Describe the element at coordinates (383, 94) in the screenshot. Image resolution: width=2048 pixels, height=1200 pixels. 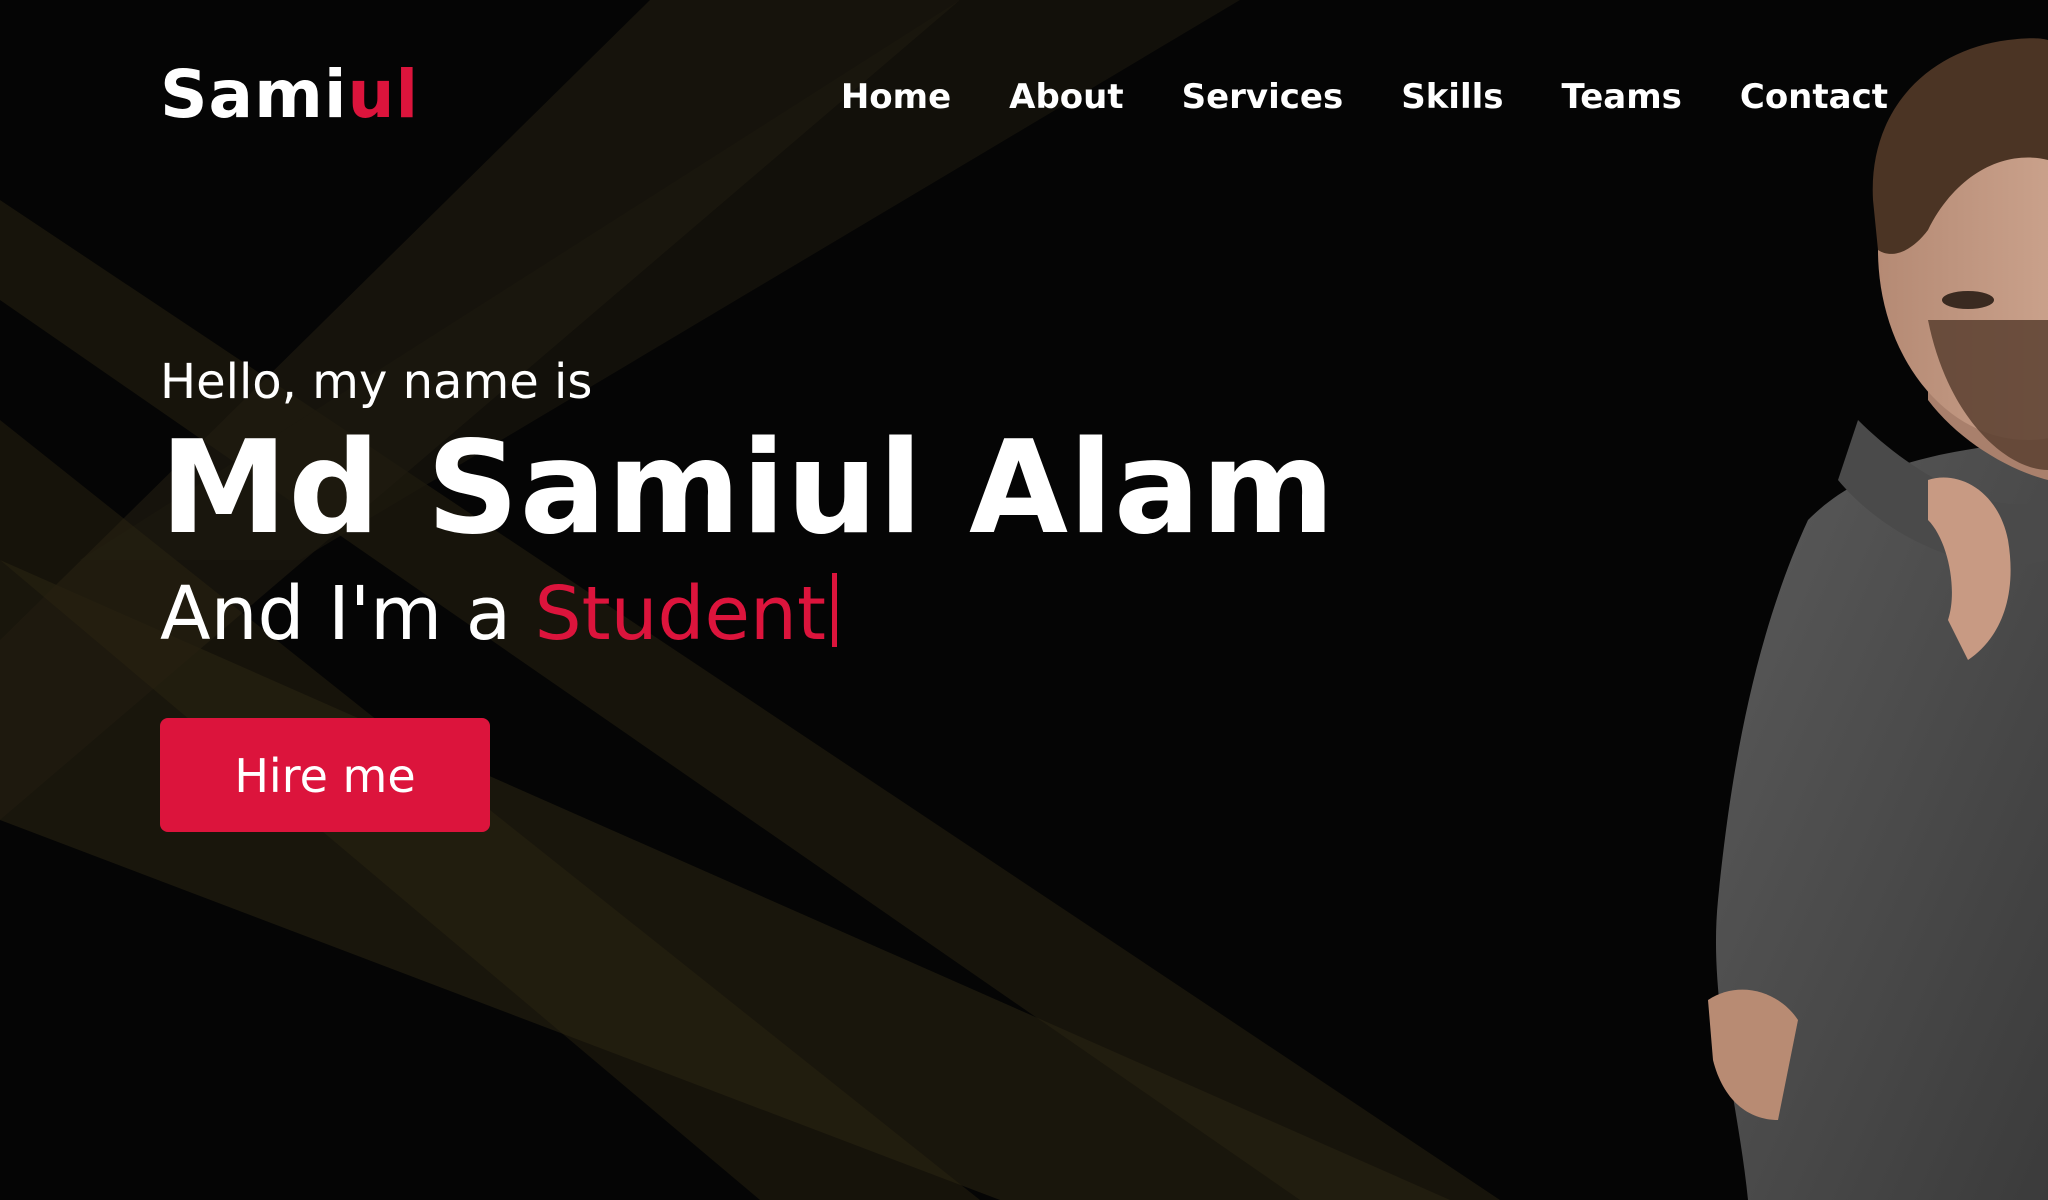
I see `logo-accent-text: ul` at that location.